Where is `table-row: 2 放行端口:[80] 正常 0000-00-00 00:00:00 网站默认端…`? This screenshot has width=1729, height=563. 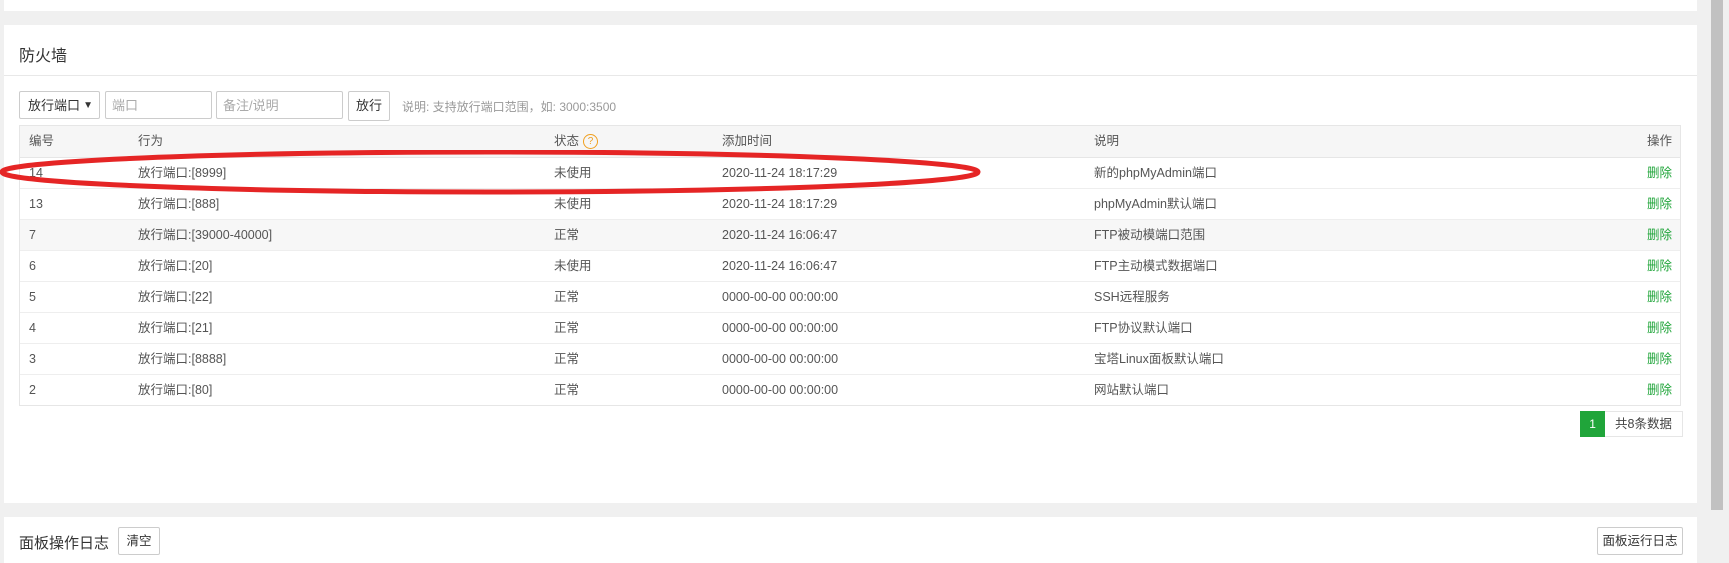
table-row: 2 放行端口:[80] 正常 0000-00-00 00:00:00 网站默认端… is located at coordinates (850, 390).